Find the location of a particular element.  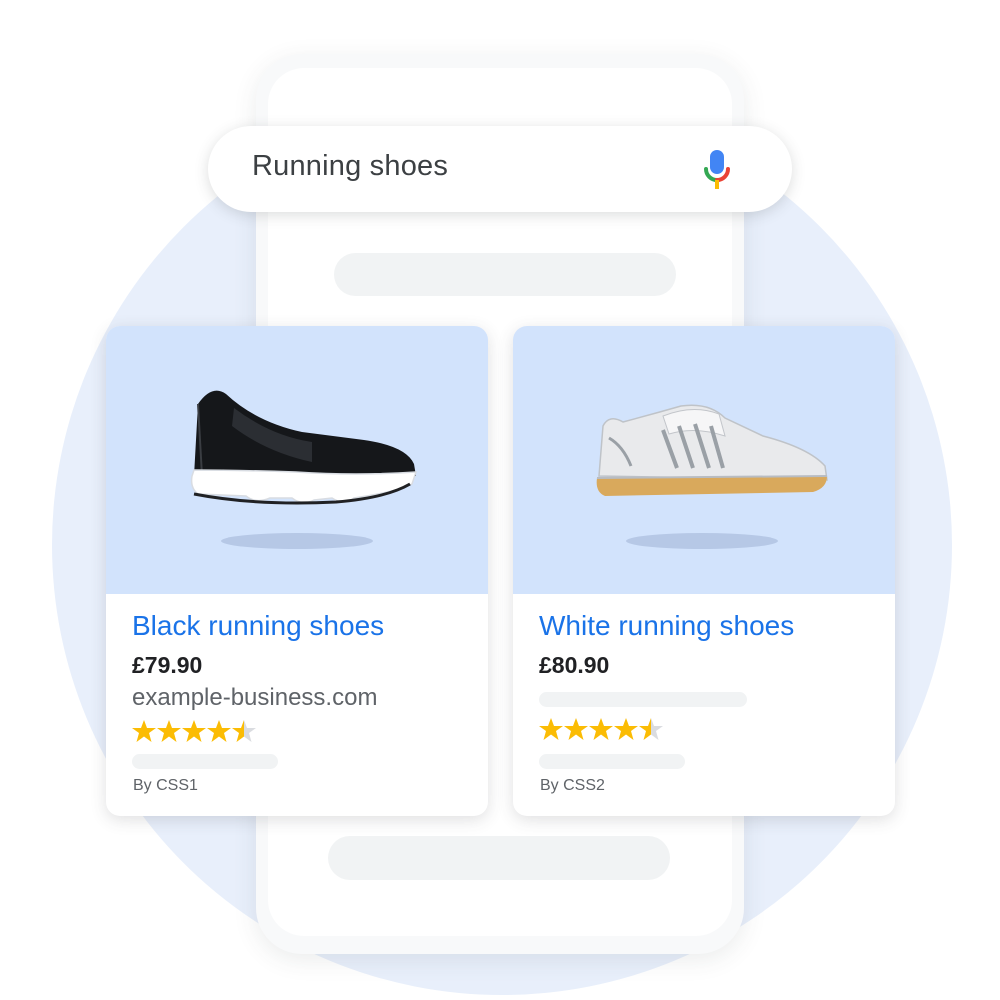

product-price: £79.90 is located at coordinates (167, 665).